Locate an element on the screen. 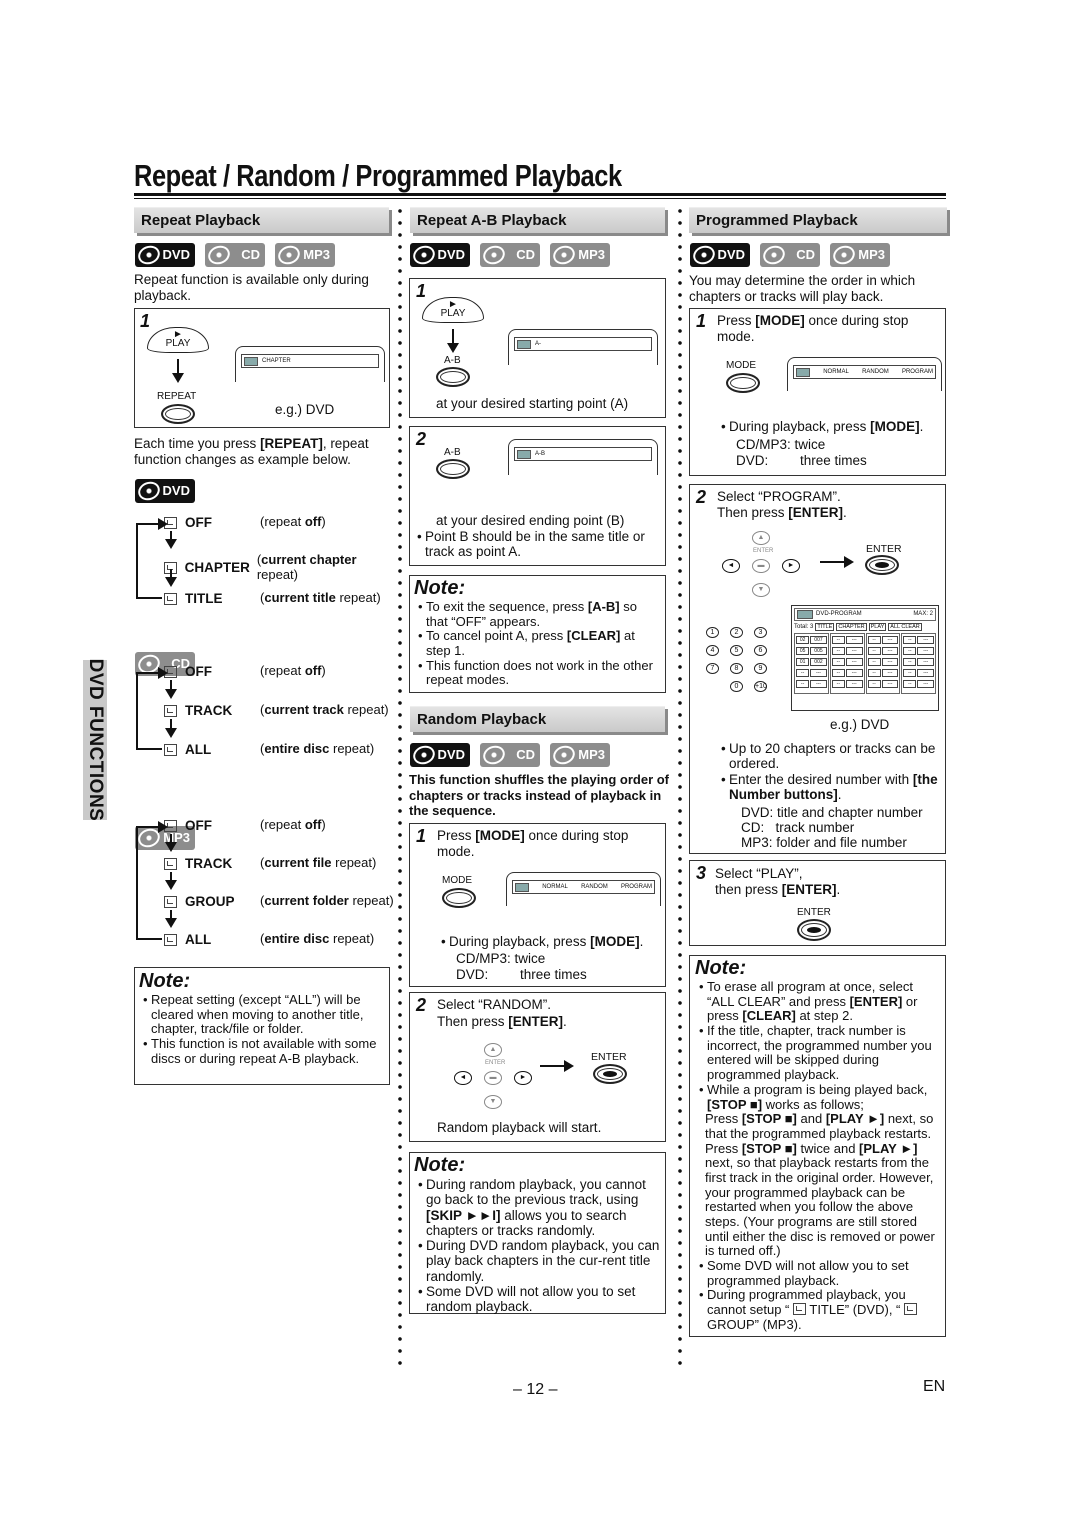 The height and width of the screenshot is (1528, 1080). badge-label: MP3 is located at coordinates (316, 254).